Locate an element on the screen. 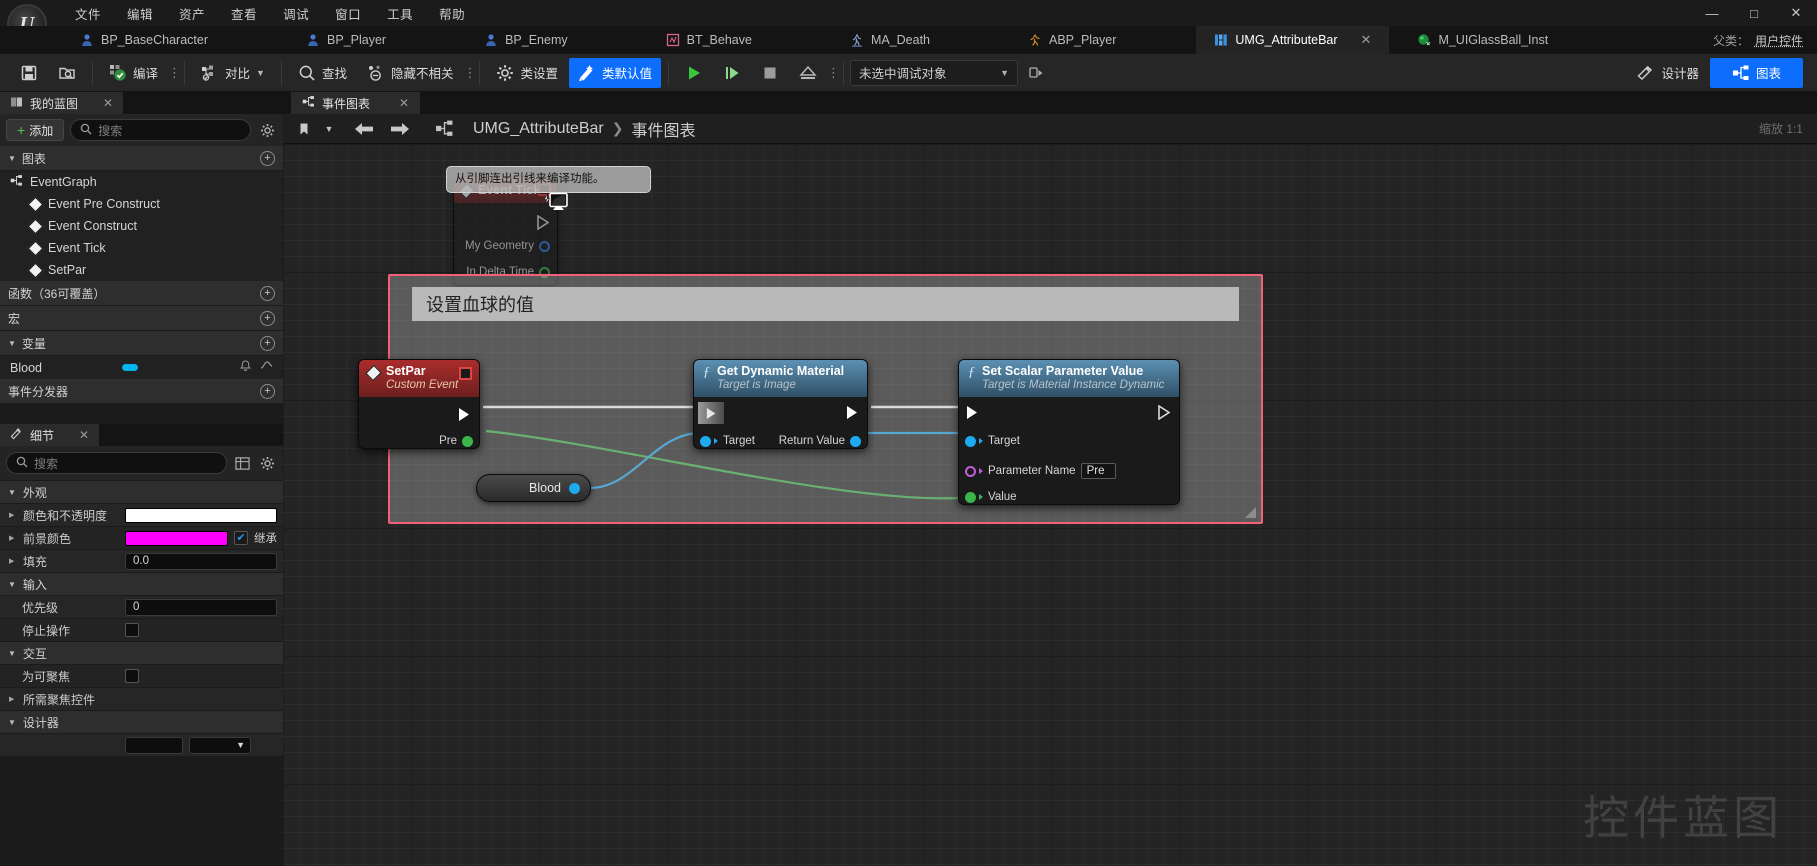 The width and height of the screenshot is (1817, 866). variable-row-blood: Blood is located at coordinates (141, 367).